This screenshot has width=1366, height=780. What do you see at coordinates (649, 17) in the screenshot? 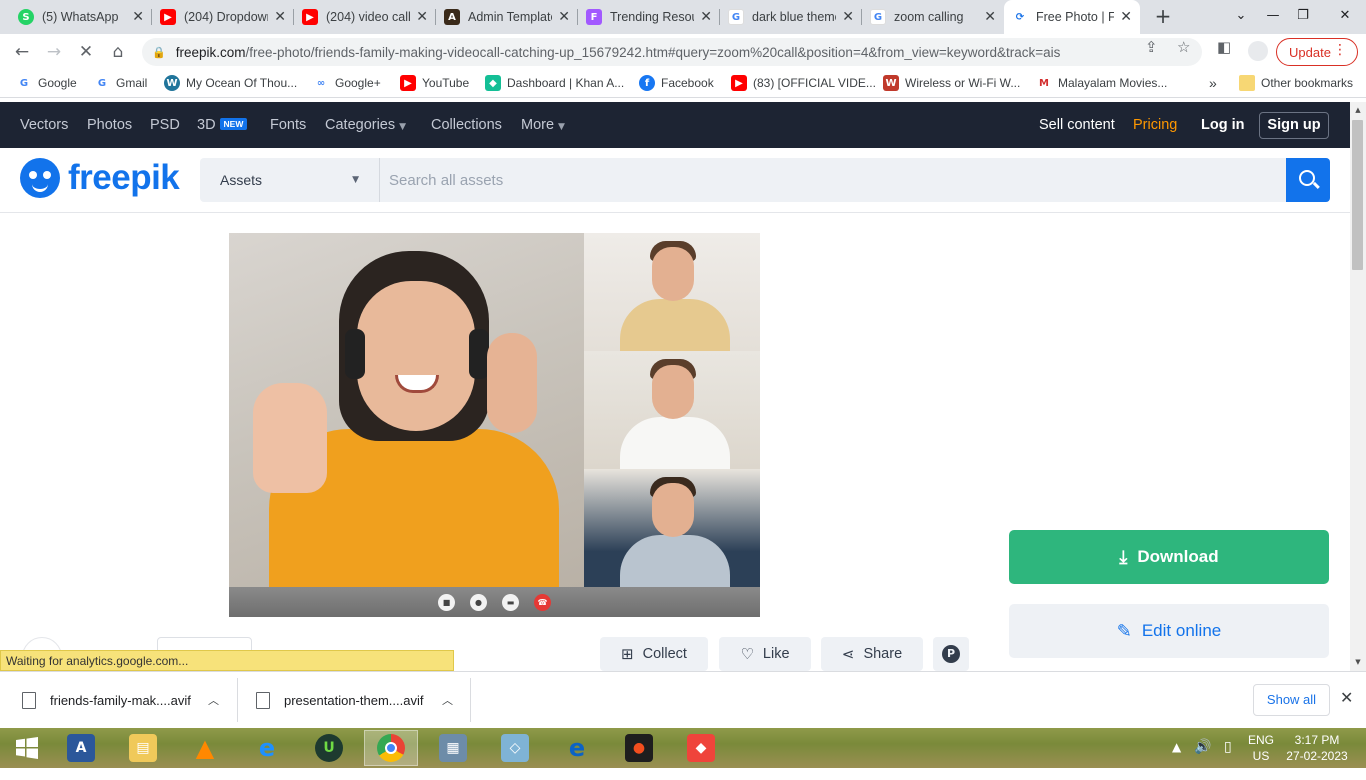
I see `tab-trending: F Trending Resources ✕` at bounding box center [649, 17].